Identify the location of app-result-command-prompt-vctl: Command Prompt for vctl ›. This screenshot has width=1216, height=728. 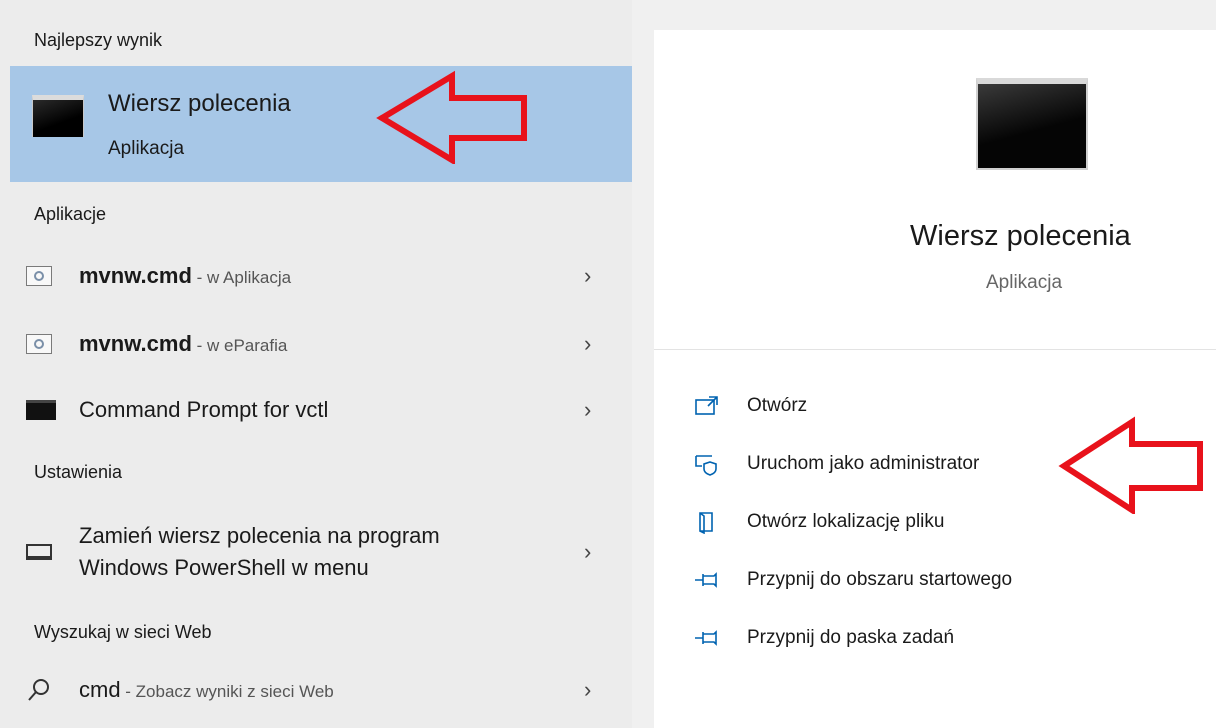
(316, 410).